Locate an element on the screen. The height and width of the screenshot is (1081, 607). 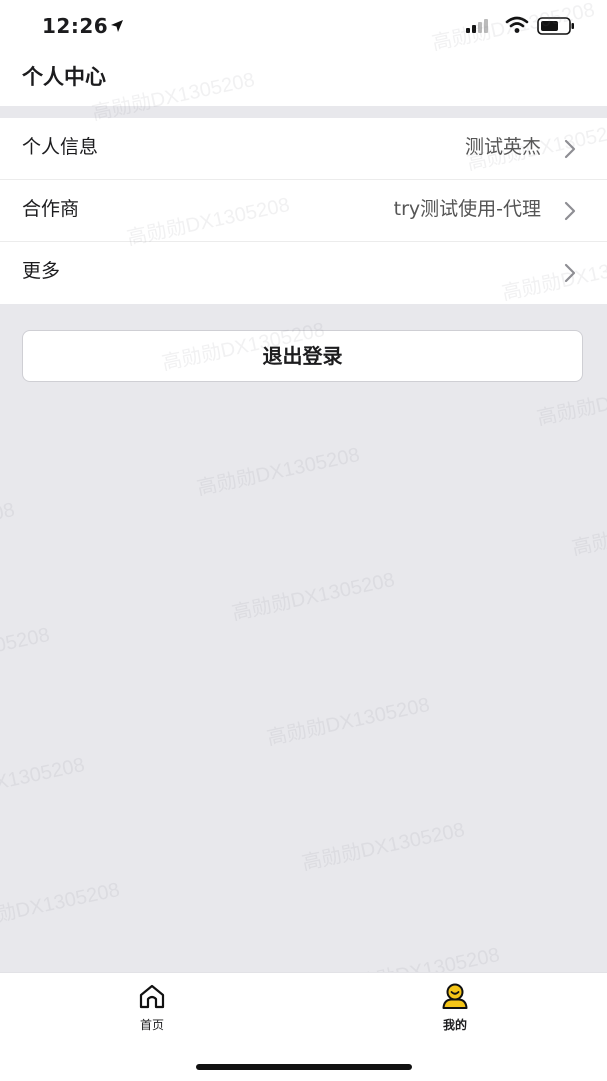
list-item-personal-info: 个人信息 测试英杰 is located at coordinates (303, 149).